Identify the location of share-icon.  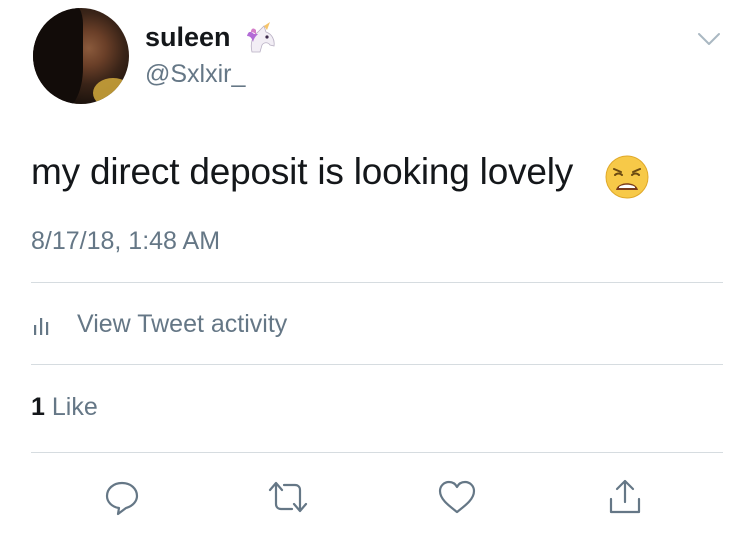
(625, 496).